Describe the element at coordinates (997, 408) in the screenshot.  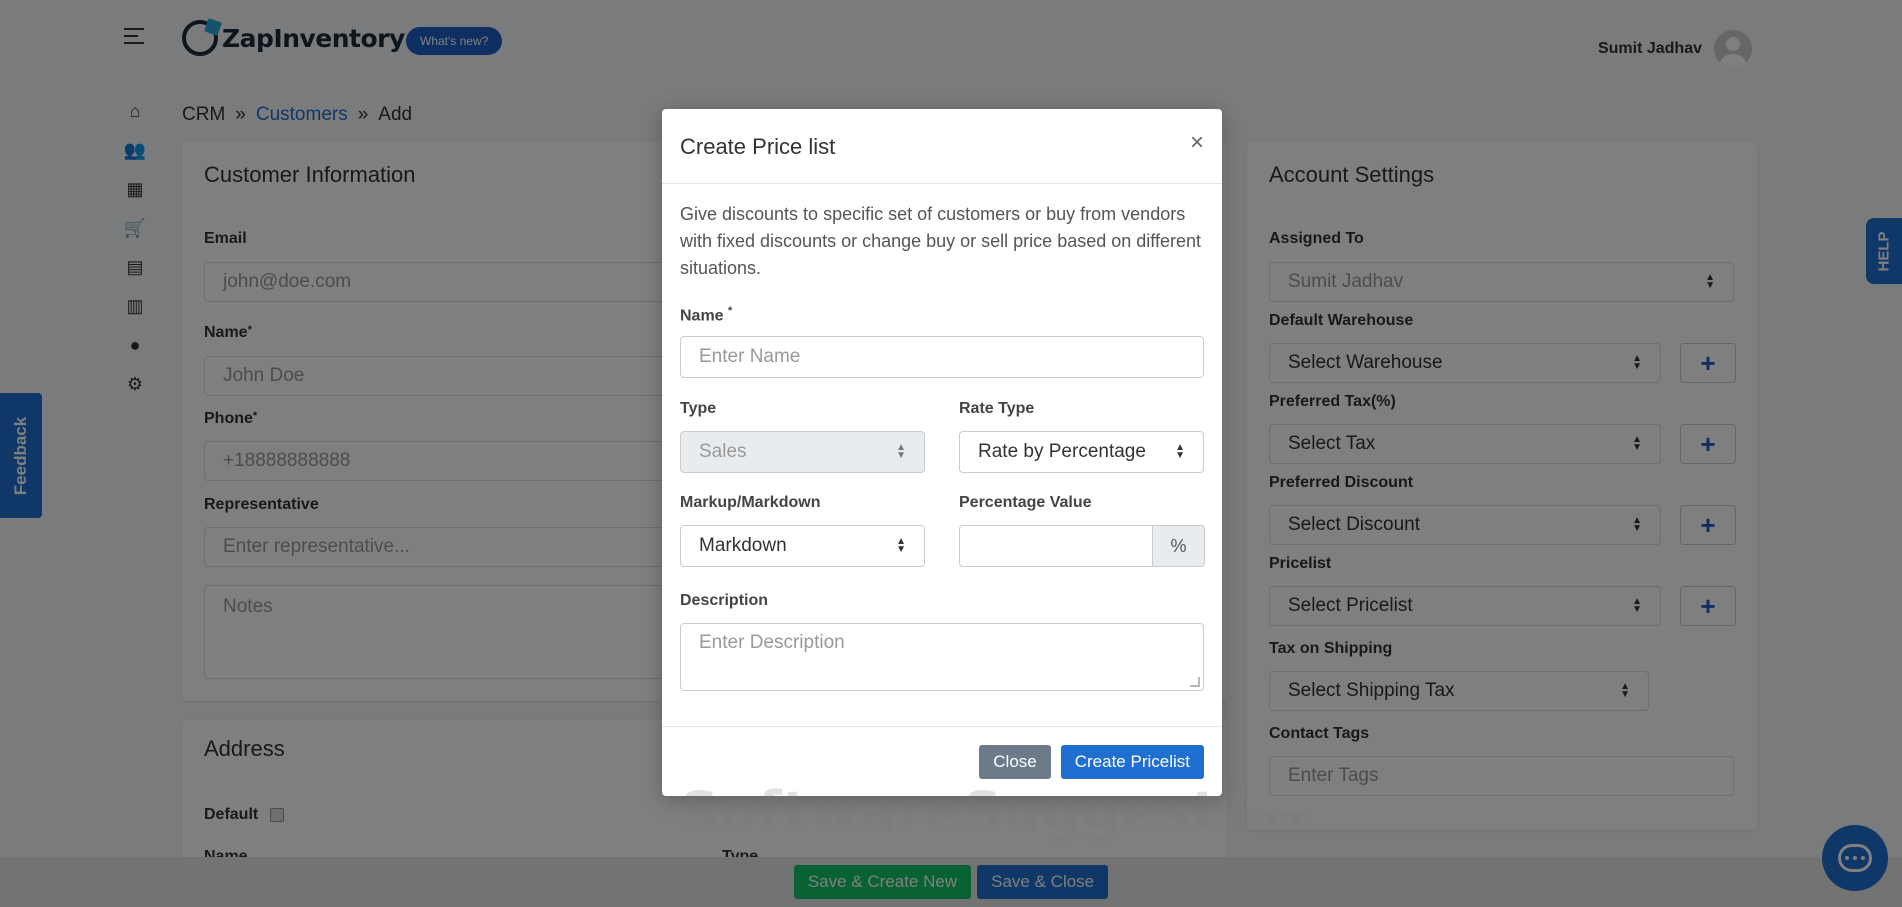
I see `rate-type-label: Rate Type` at that location.